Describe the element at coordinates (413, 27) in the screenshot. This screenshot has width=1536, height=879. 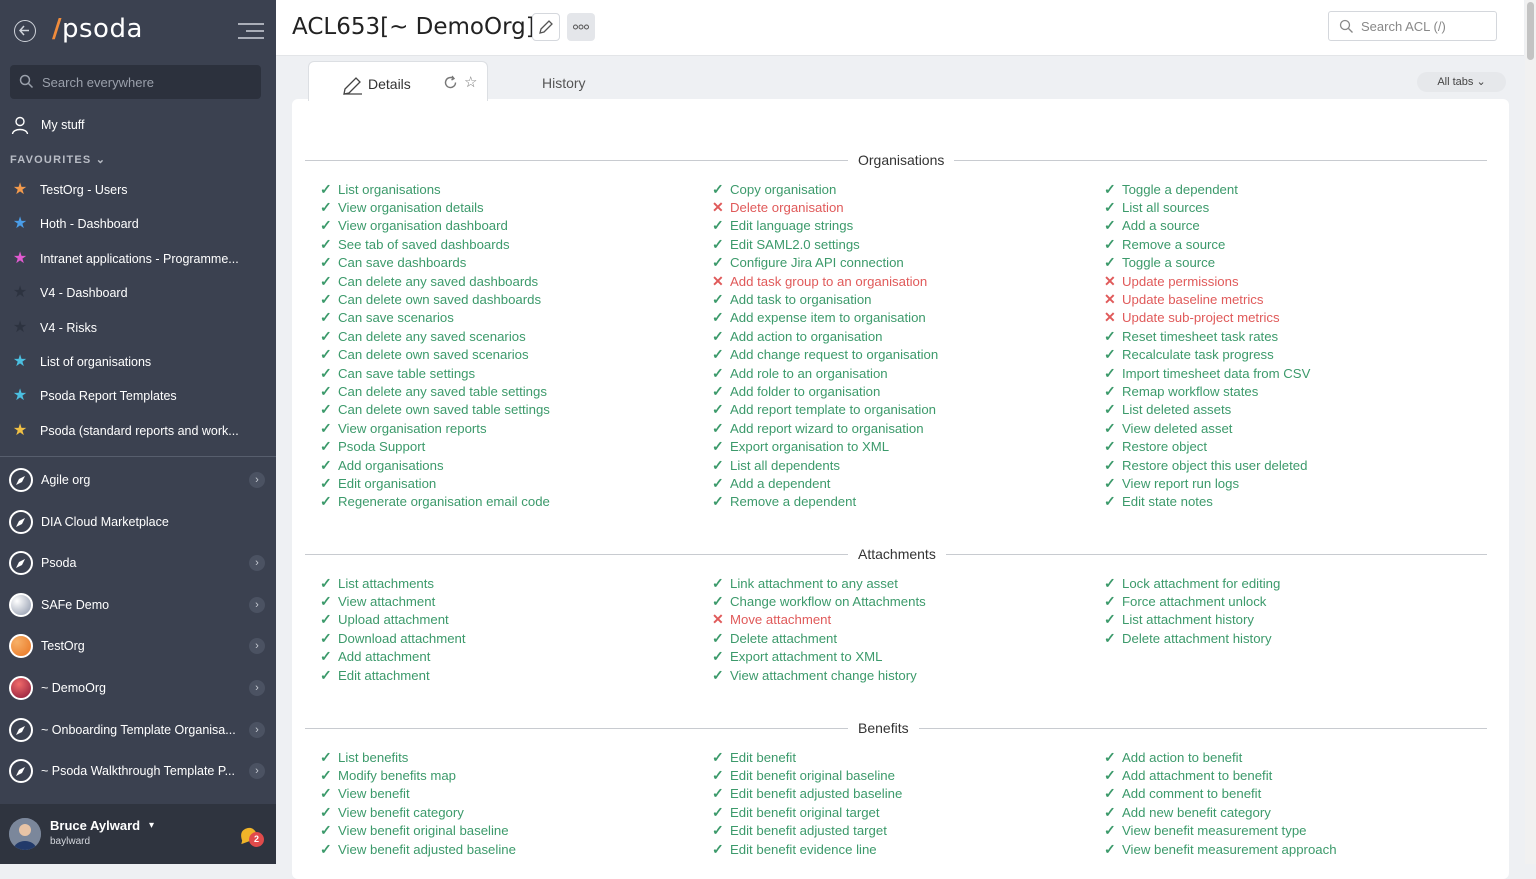
I see `page-title: ACL653[~ DemoOrg]` at that location.